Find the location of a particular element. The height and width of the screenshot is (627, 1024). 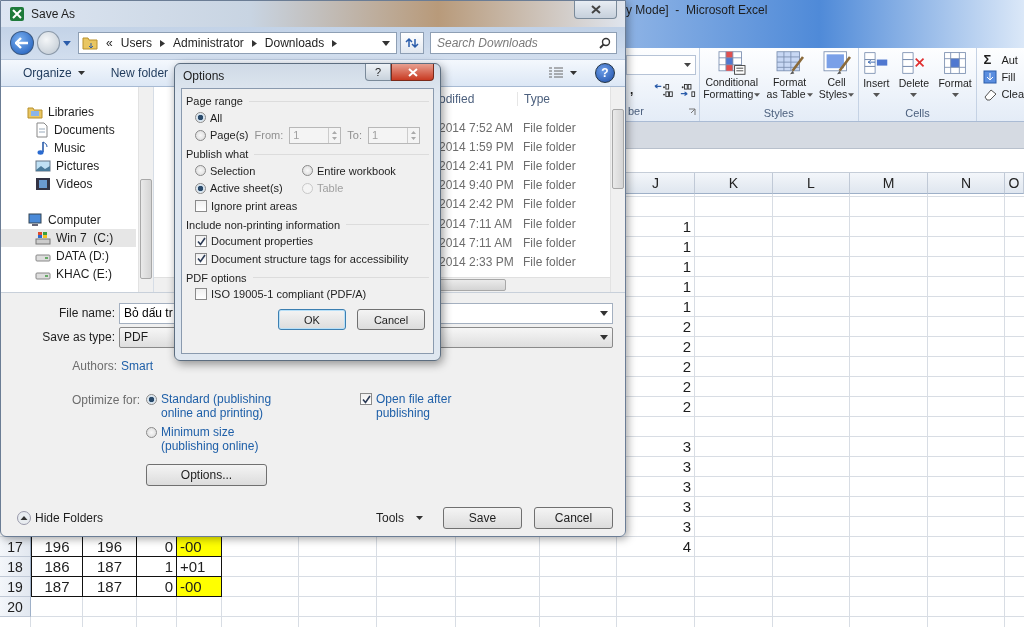

field-label: To: is located at coordinates (354, 135).